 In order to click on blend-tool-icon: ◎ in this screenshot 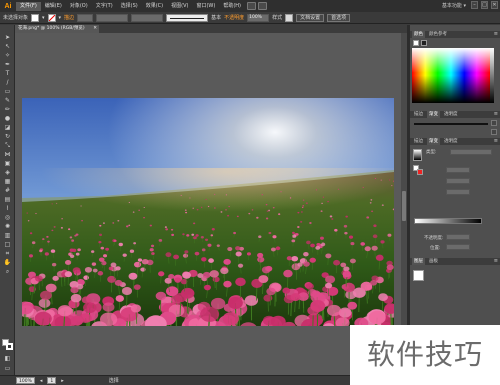, I will do `click(7, 217)`.